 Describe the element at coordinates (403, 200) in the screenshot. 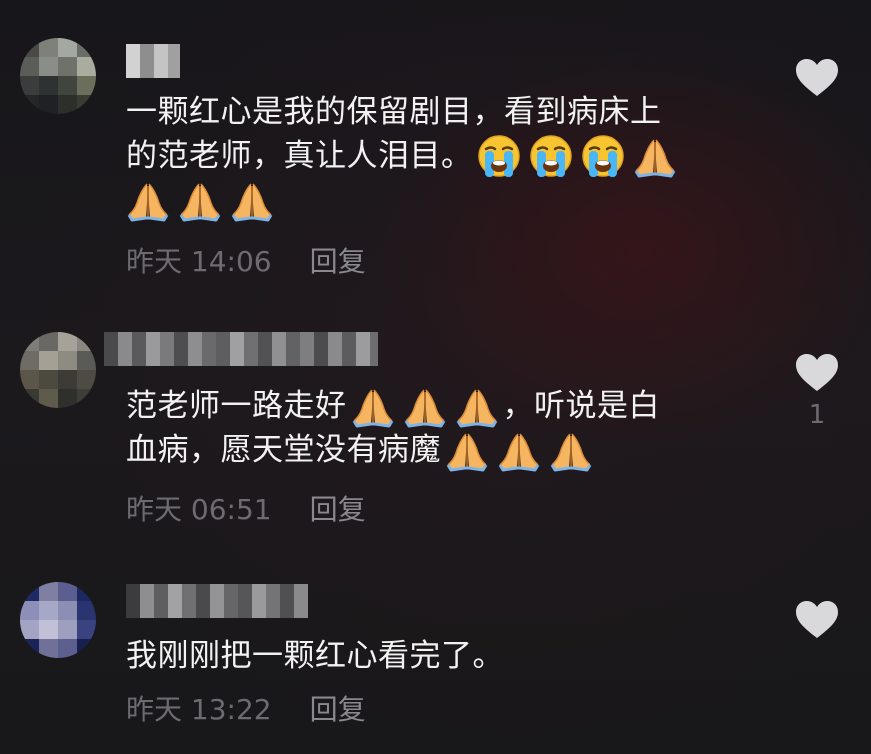

I see `comment-emoji-line` at that location.